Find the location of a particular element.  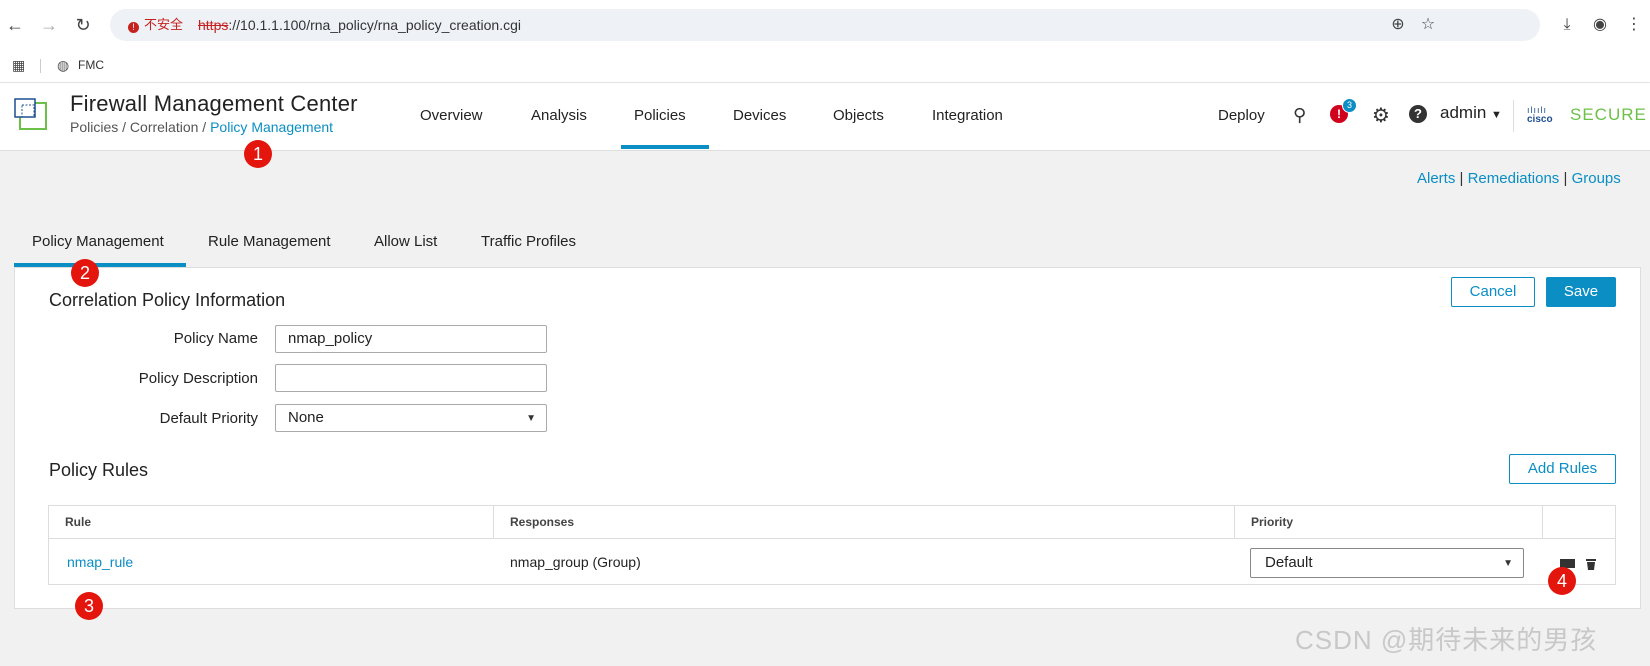

column-header-responses: Responses is located at coordinates (864, 522).